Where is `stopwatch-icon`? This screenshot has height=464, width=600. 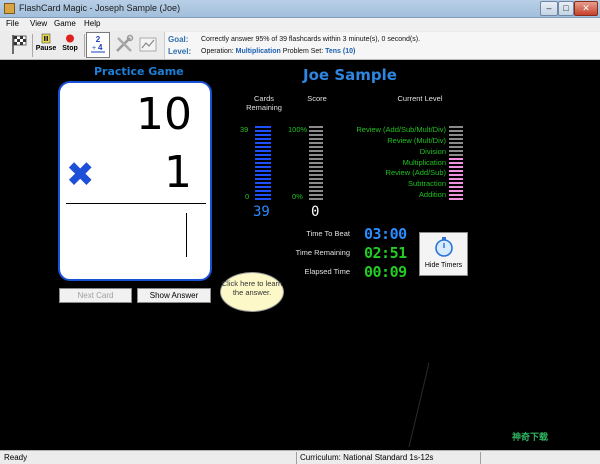
stopwatch-icon is located at coordinates (443, 247).